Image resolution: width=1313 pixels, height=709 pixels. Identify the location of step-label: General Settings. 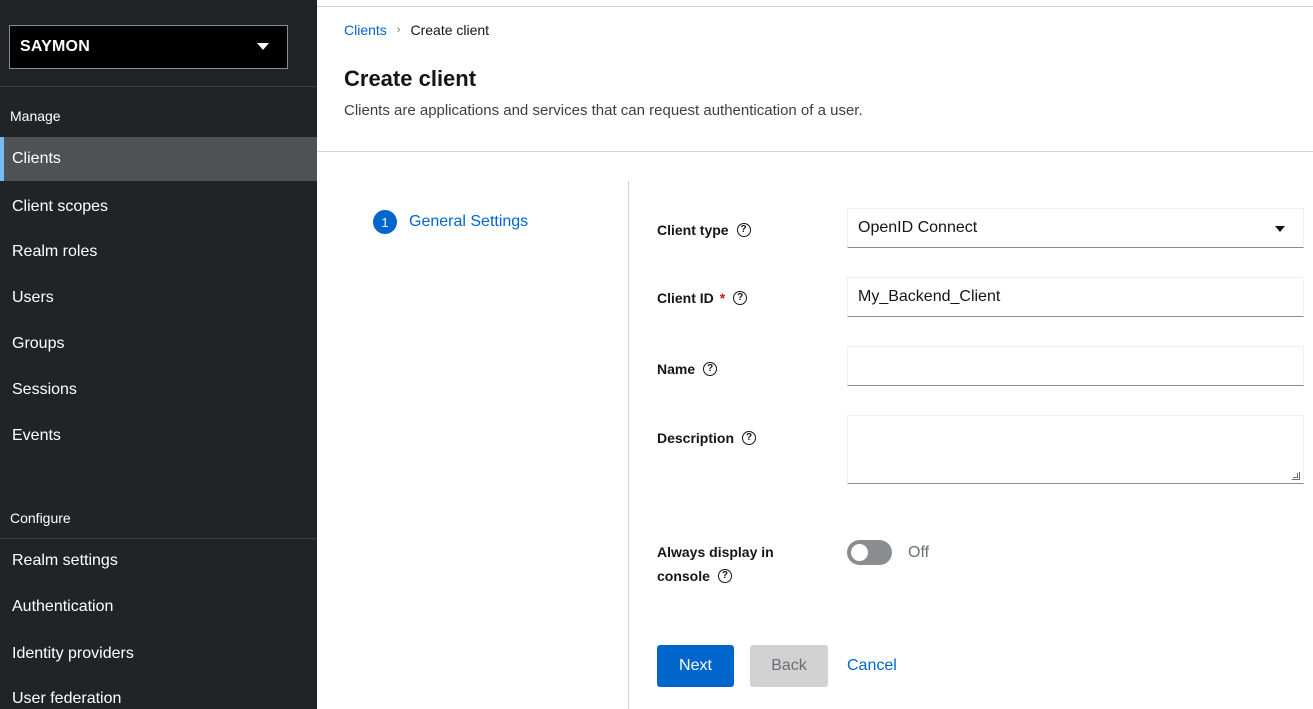
(469, 221).